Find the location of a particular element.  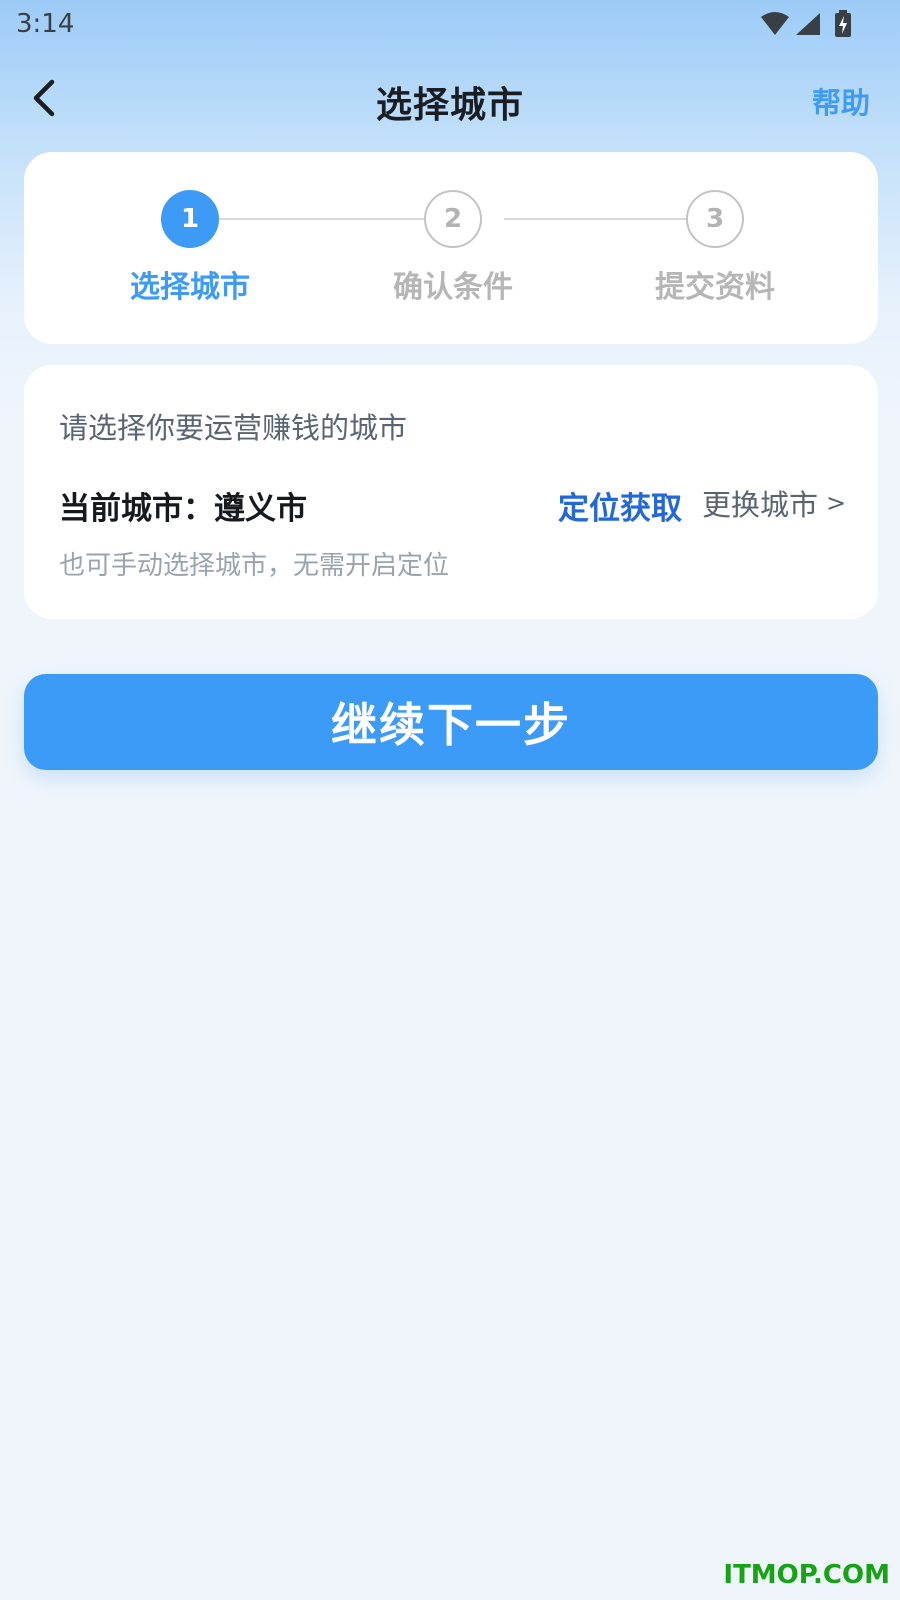

nav-bar: 选择城市 帮助 is located at coordinates (450, 100).